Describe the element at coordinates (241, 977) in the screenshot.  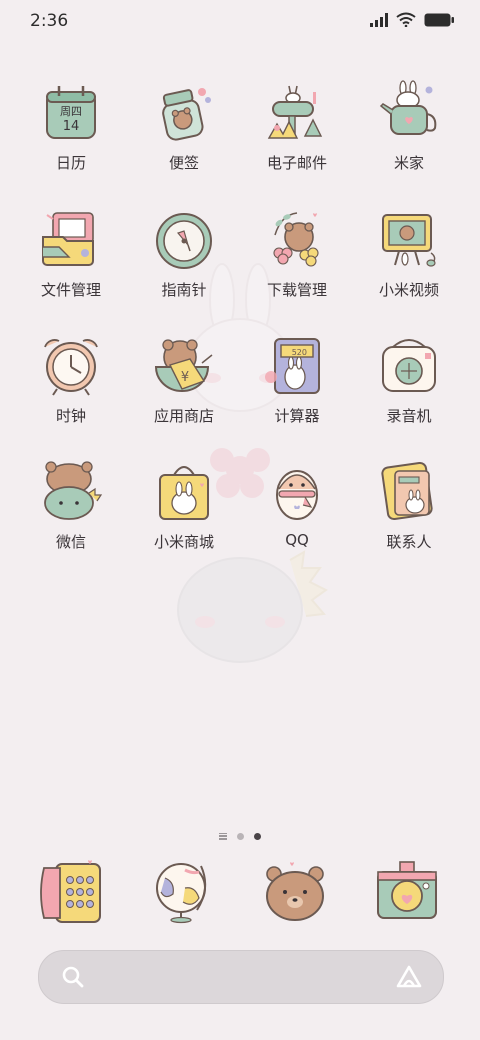
I see `global-search-bar` at that location.